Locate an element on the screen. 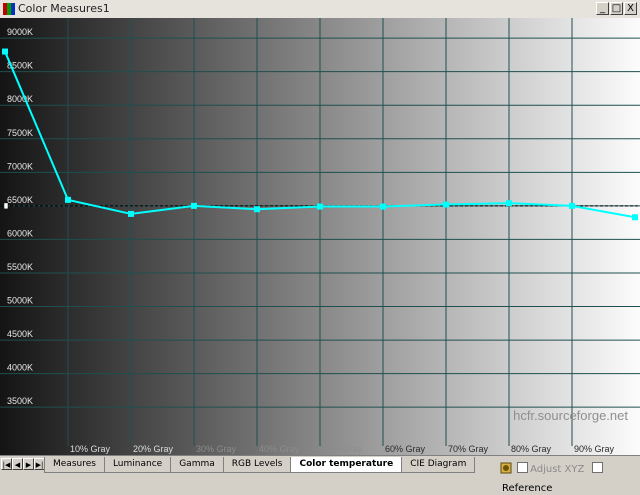 This screenshot has height=495, width=640. maximize-button: □ is located at coordinates (616, 8).